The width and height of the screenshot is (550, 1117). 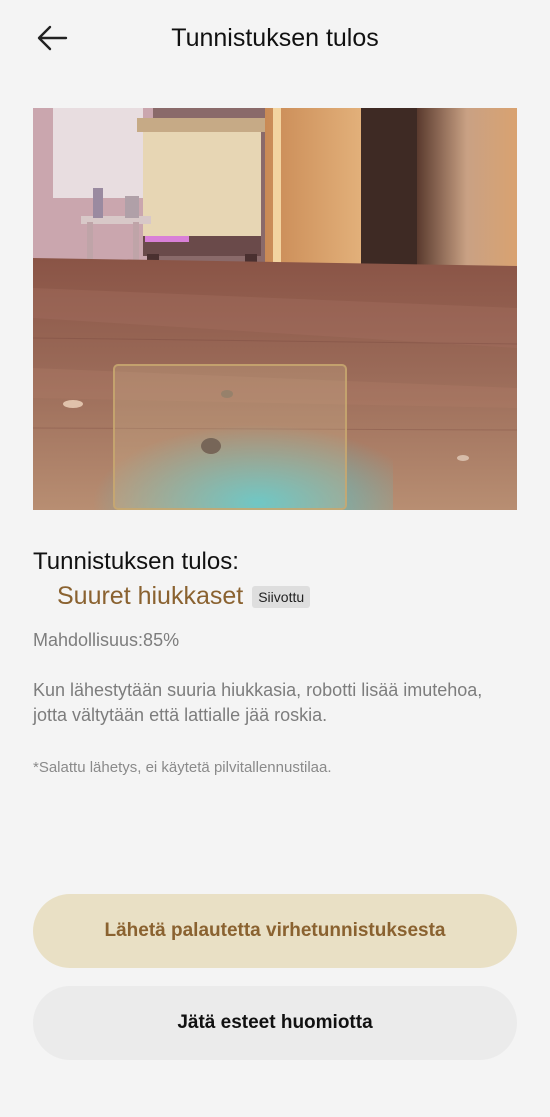 What do you see at coordinates (136, 561) in the screenshot?
I see `result-heading: Tunnistuksen tulos:` at bounding box center [136, 561].